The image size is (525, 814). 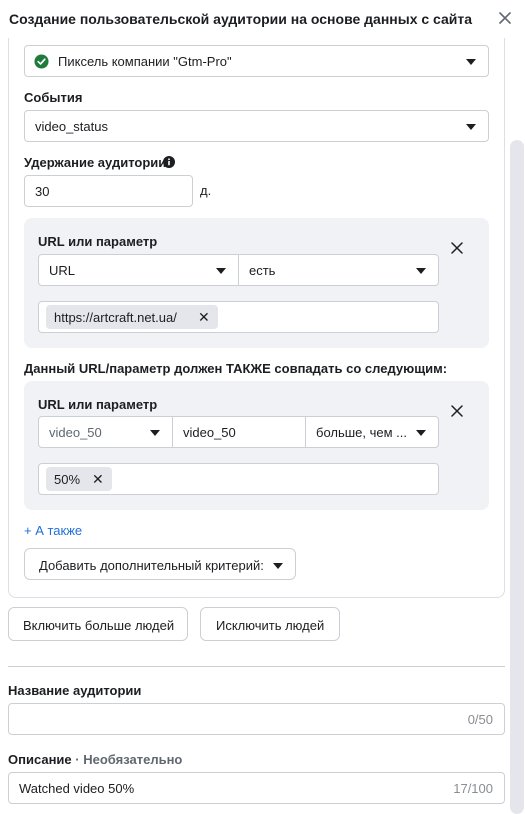 I want to click on check-circle-icon, so click(x=41, y=61).